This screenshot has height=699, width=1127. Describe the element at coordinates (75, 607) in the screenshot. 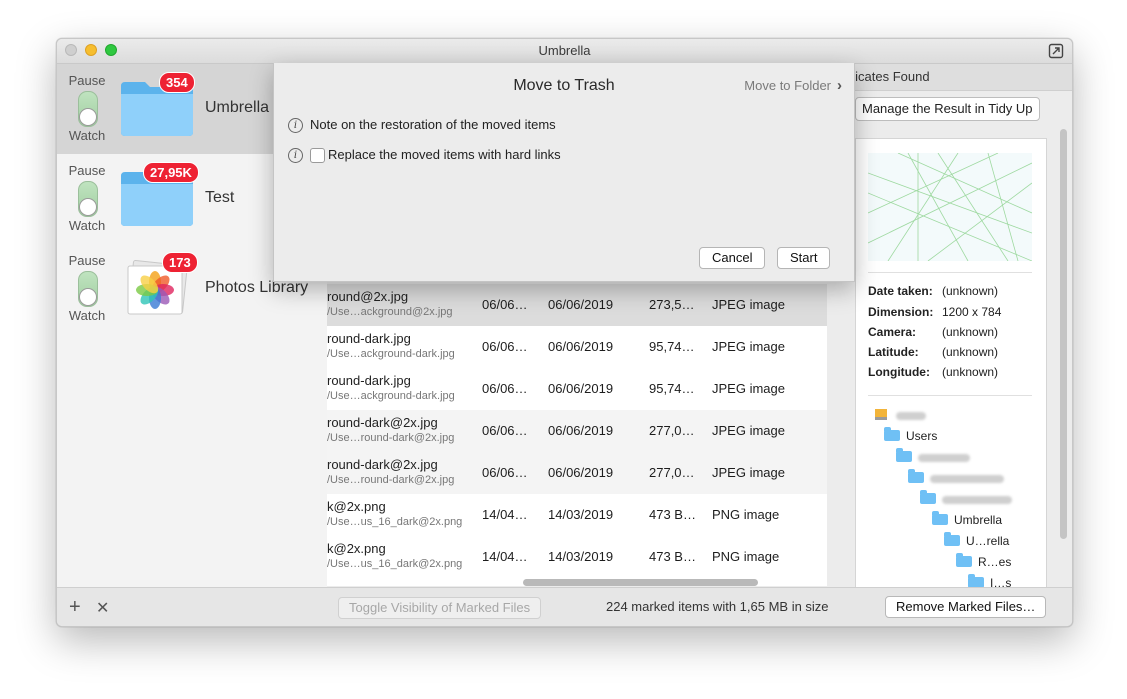

I see `plus-icon: +` at that location.